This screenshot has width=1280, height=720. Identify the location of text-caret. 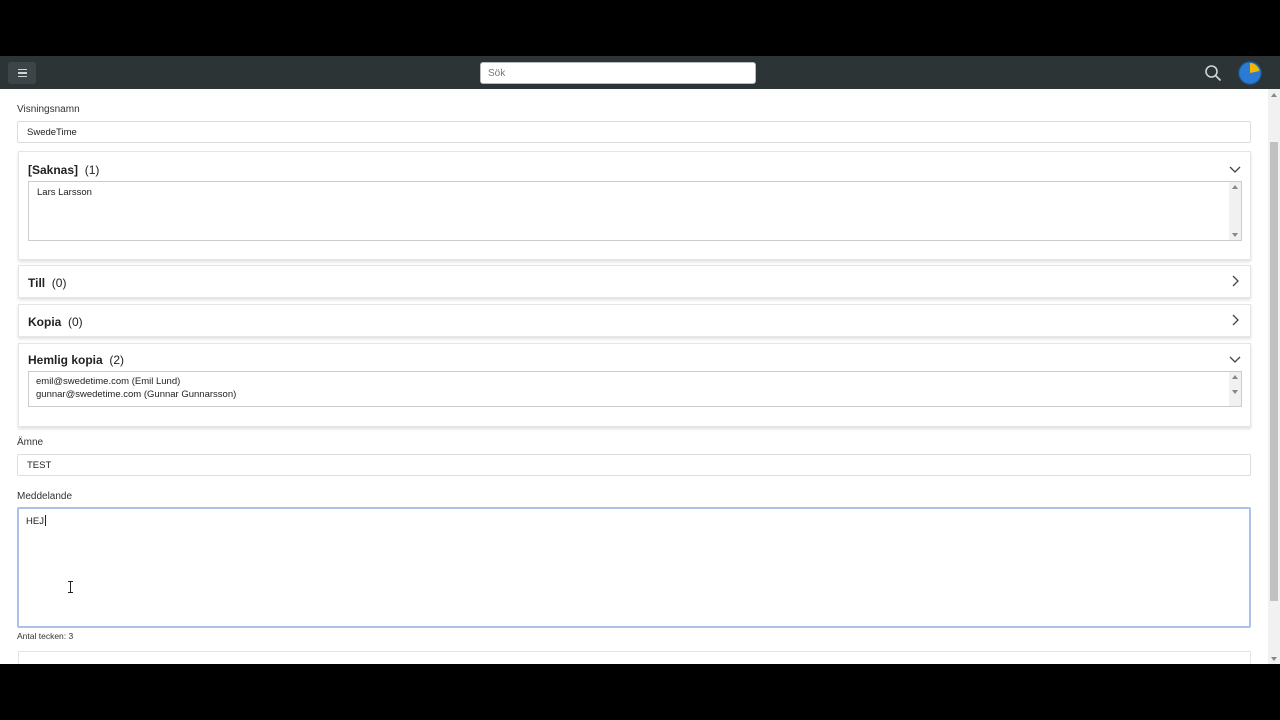
(45, 520).